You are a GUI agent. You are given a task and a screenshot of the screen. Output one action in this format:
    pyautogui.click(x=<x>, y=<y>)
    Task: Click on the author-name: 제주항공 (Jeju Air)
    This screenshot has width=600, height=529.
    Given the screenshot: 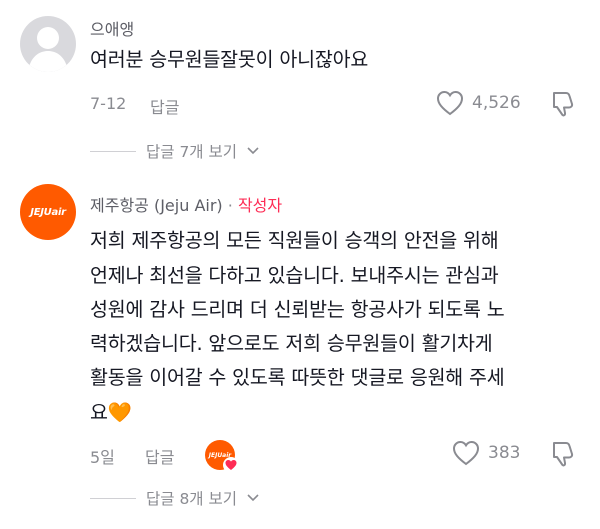 What is the action you would take?
    pyautogui.click(x=156, y=205)
    